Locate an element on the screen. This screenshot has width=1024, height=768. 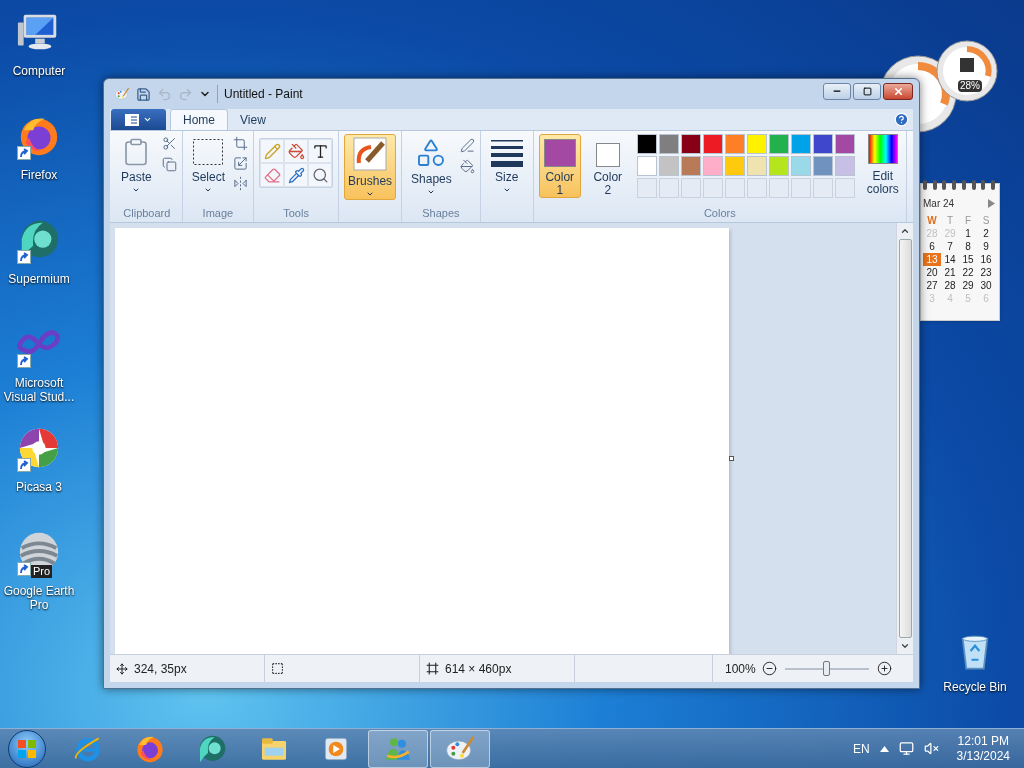
clock-date: 3/13/2024 is located at coordinates (983, 756).